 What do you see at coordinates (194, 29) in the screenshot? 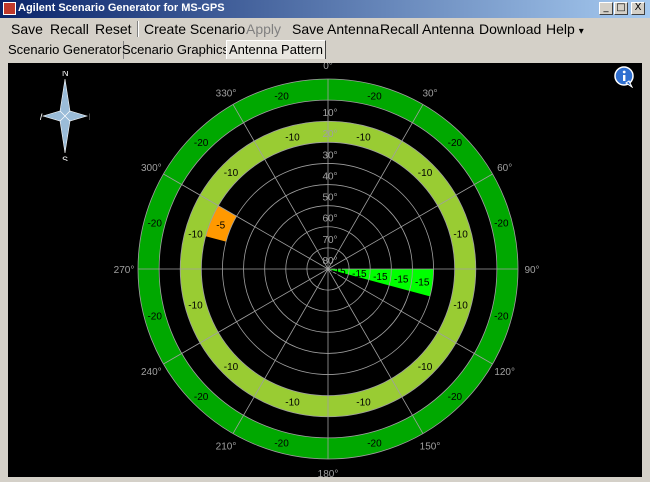
I see `menu-create-scenario: Create Scenario` at bounding box center [194, 29].